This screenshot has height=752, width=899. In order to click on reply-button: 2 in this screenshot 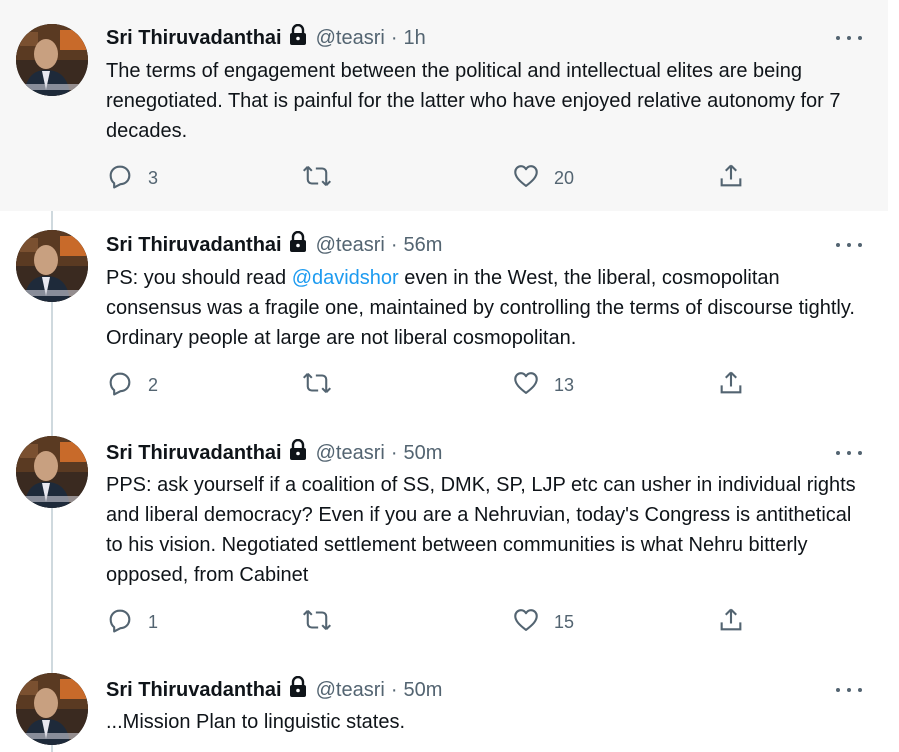, I will do `click(132, 385)`.